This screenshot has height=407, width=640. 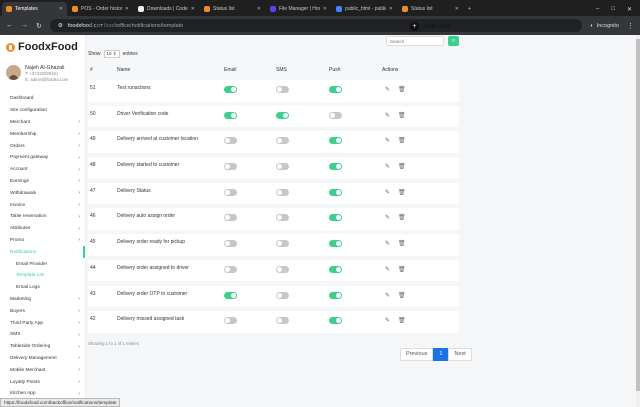 I want to click on sidebar-item: Earnings ›, so click(x=42, y=182).